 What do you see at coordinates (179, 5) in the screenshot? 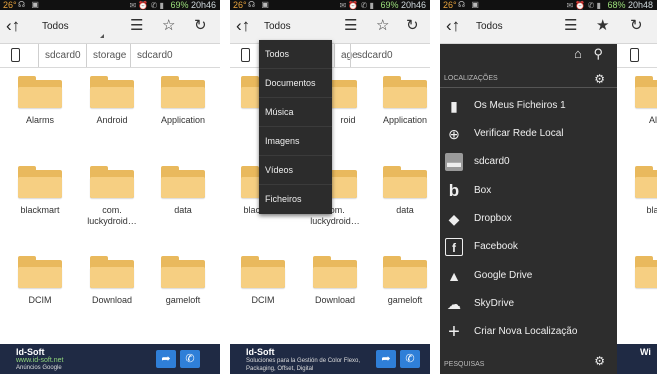
I see `battery-level: 69%` at bounding box center [179, 5].